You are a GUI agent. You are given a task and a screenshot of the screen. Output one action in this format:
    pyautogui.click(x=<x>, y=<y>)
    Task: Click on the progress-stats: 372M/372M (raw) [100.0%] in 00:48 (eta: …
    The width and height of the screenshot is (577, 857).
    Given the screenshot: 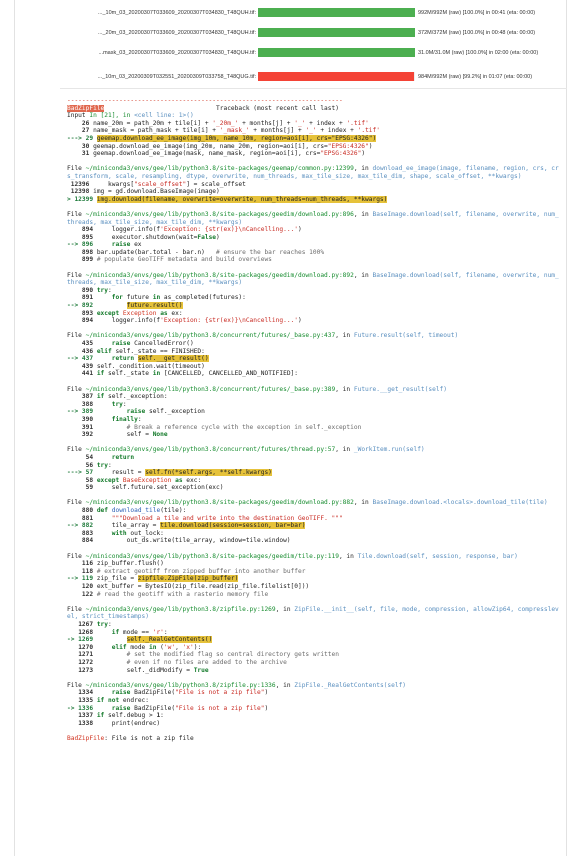 What is the action you would take?
    pyautogui.click(x=477, y=33)
    